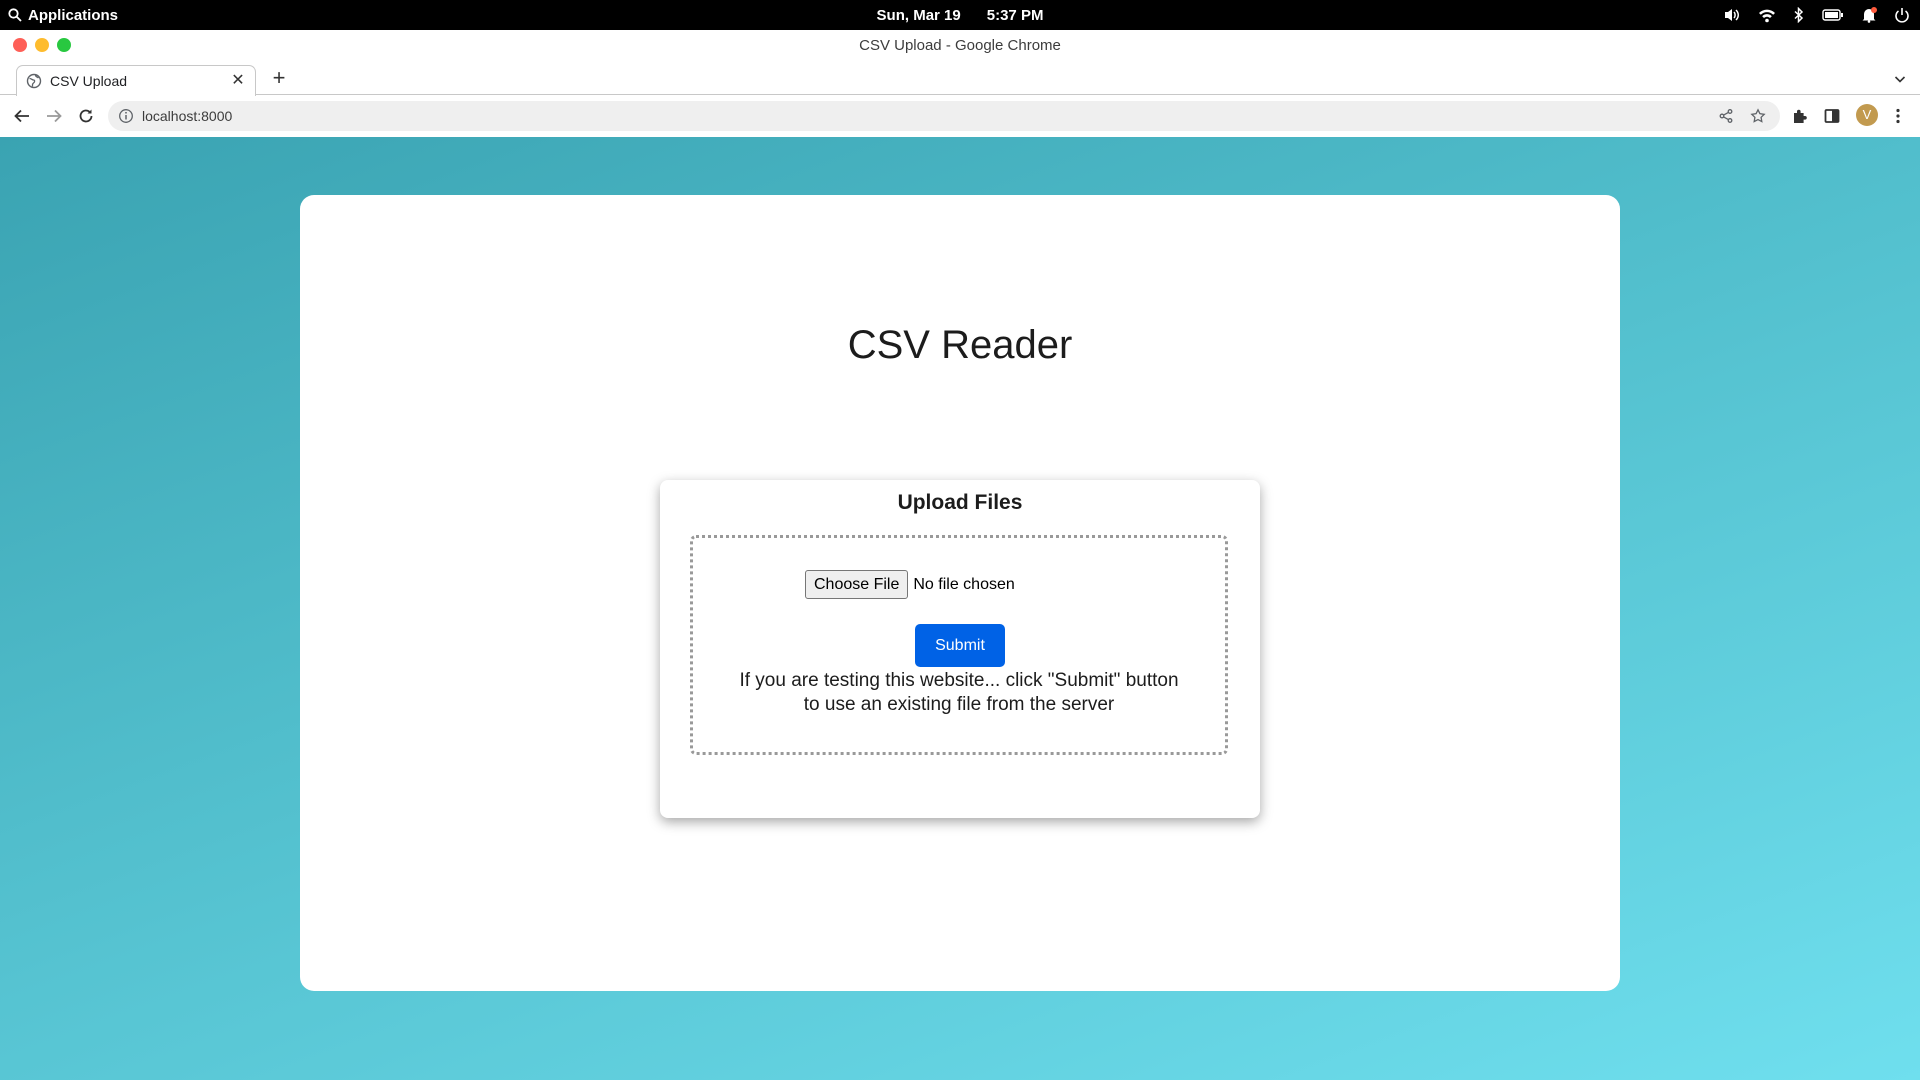  What do you see at coordinates (857, 584) in the screenshot?
I see `choose-file-button: Choose File` at bounding box center [857, 584].